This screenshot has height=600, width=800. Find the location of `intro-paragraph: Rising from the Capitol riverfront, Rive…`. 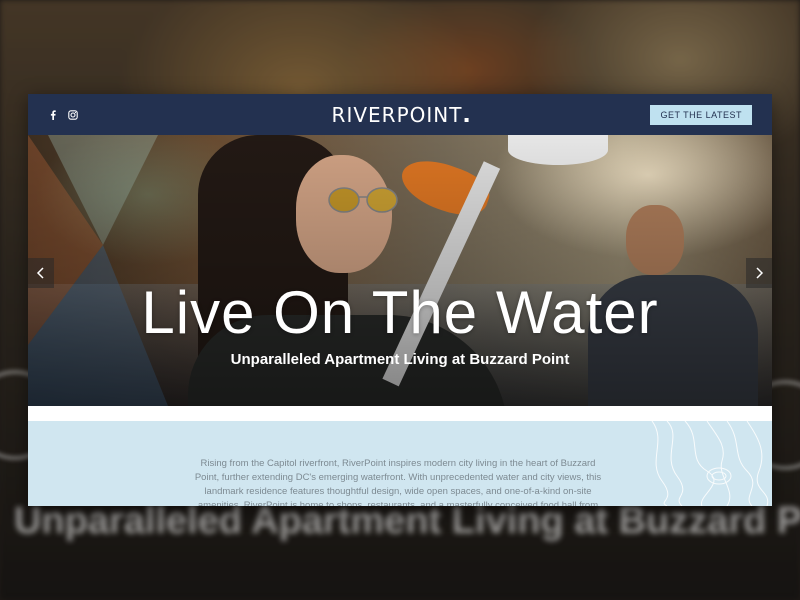

intro-paragraph: Rising from the Capitol riverfront, Rive… is located at coordinates (398, 482).